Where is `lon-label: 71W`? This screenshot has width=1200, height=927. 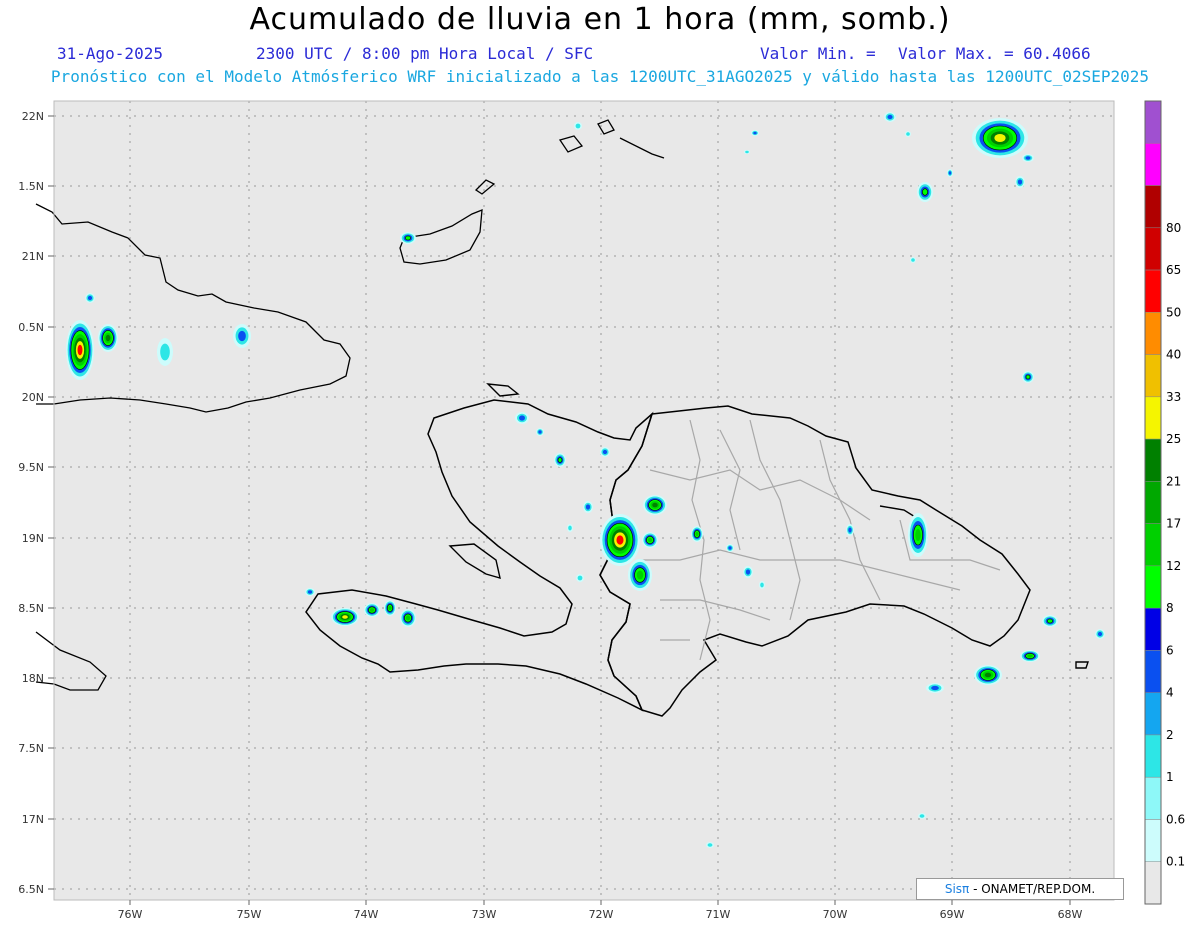
lon-label: 71W is located at coordinates (718, 914).